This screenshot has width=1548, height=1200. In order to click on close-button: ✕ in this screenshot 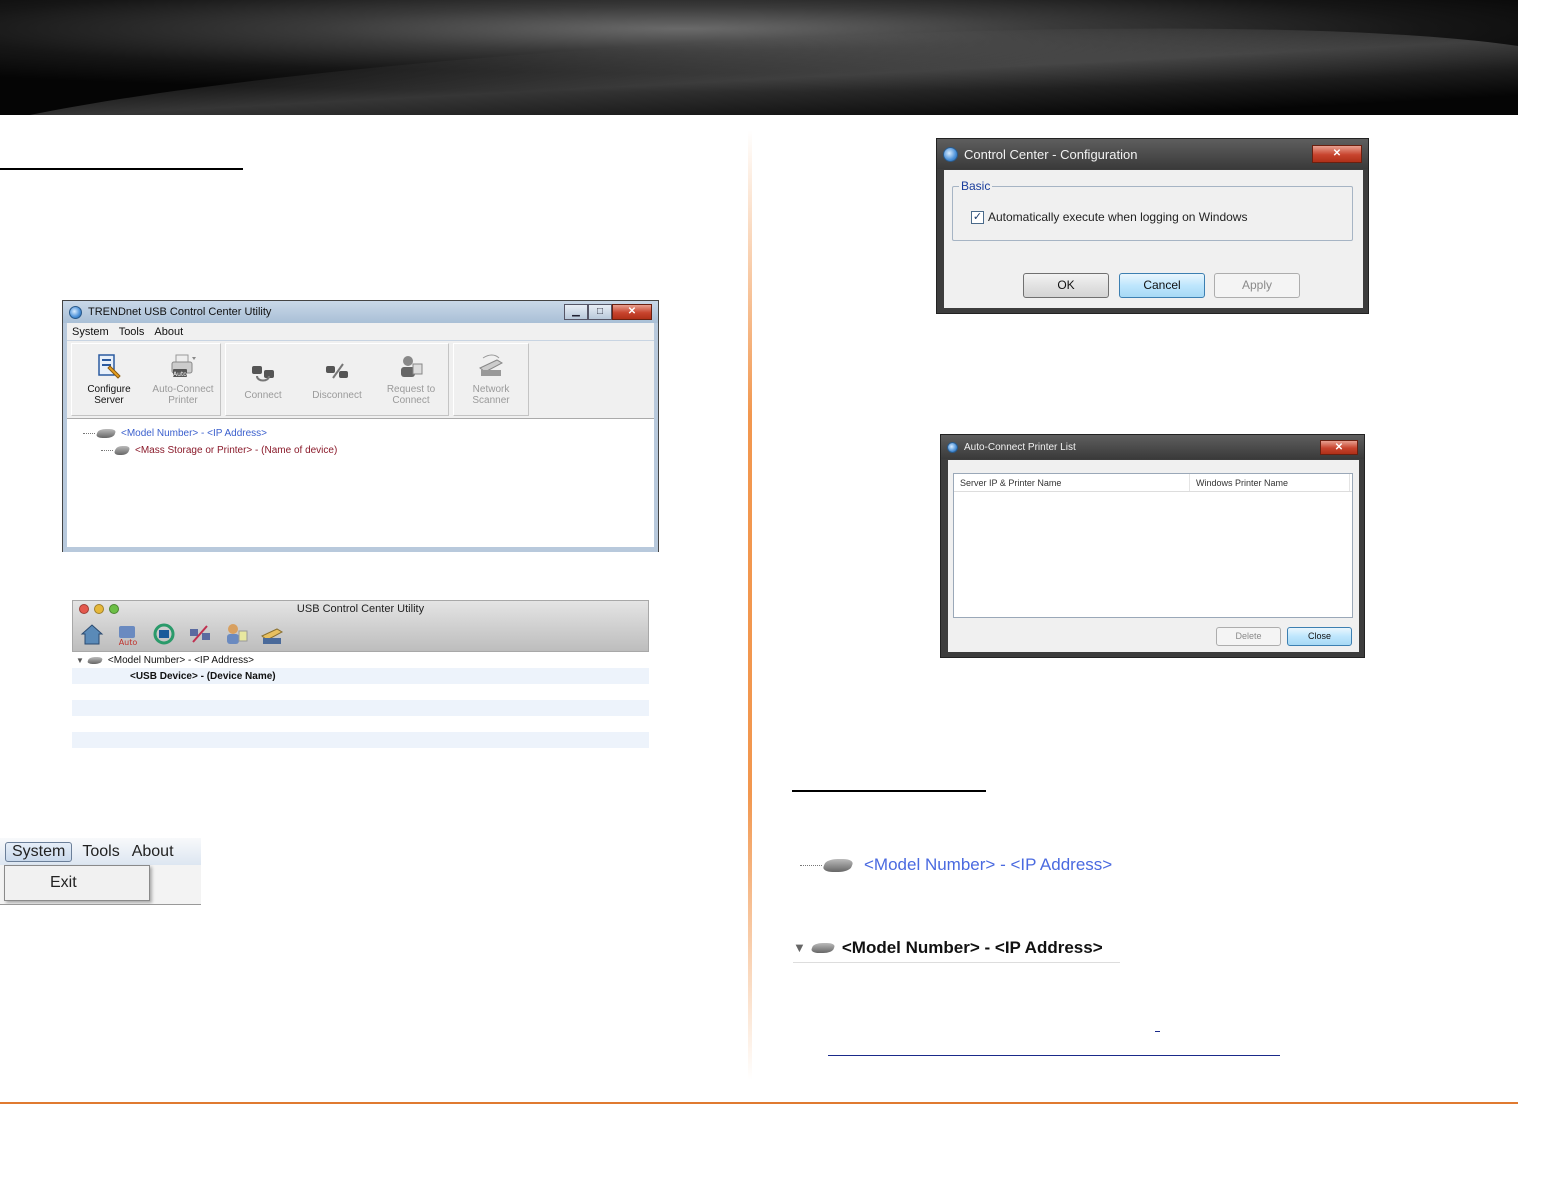, I will do `click(632, 312)`.